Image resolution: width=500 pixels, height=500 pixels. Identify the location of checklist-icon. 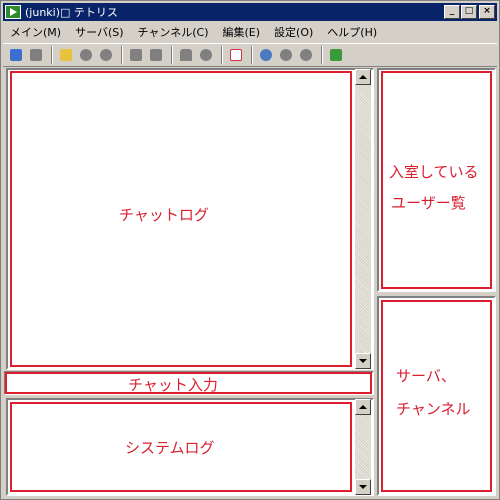
(236, 55).